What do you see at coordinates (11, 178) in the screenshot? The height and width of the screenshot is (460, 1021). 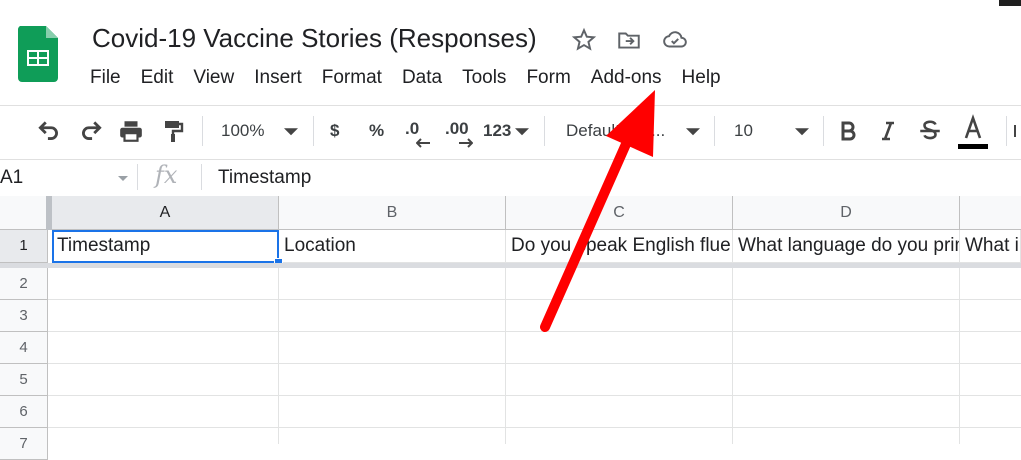 I see `name-box: A1` at bounding box center [11, 178].